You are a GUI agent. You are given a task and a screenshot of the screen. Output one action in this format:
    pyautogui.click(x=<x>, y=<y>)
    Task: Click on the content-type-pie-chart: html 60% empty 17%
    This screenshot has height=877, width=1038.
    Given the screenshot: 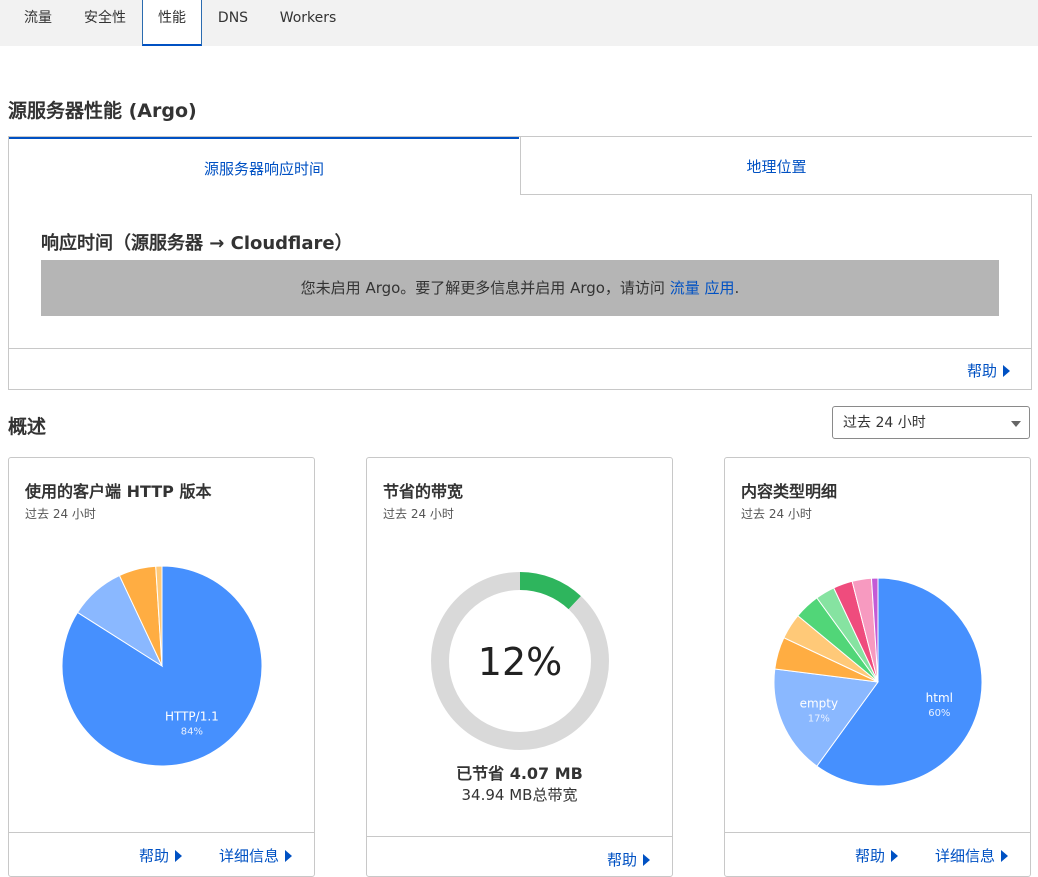 What is the action you would take?
    pyautogui.click(x=878, y=682)
    